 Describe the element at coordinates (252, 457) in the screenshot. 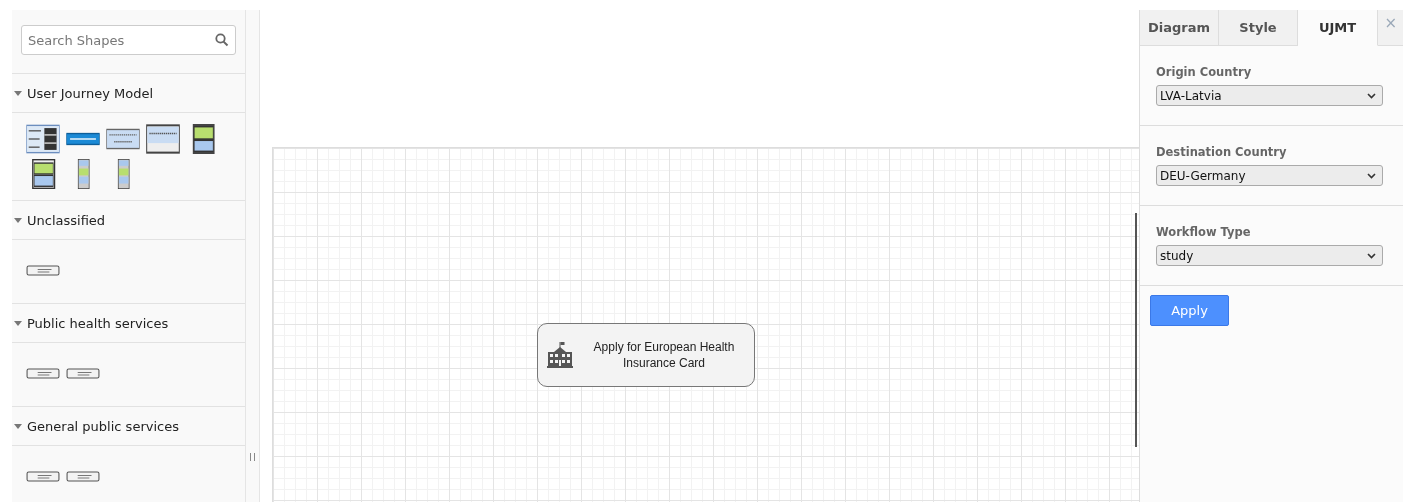

I see `resize-handle` at that location.